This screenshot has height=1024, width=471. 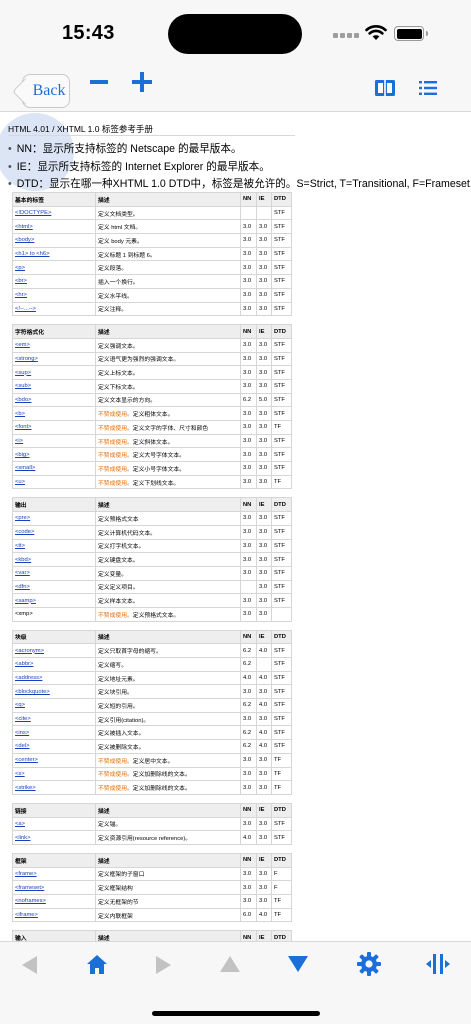 I want to click on tag-link: <strong>, so click(x=54, y=359).